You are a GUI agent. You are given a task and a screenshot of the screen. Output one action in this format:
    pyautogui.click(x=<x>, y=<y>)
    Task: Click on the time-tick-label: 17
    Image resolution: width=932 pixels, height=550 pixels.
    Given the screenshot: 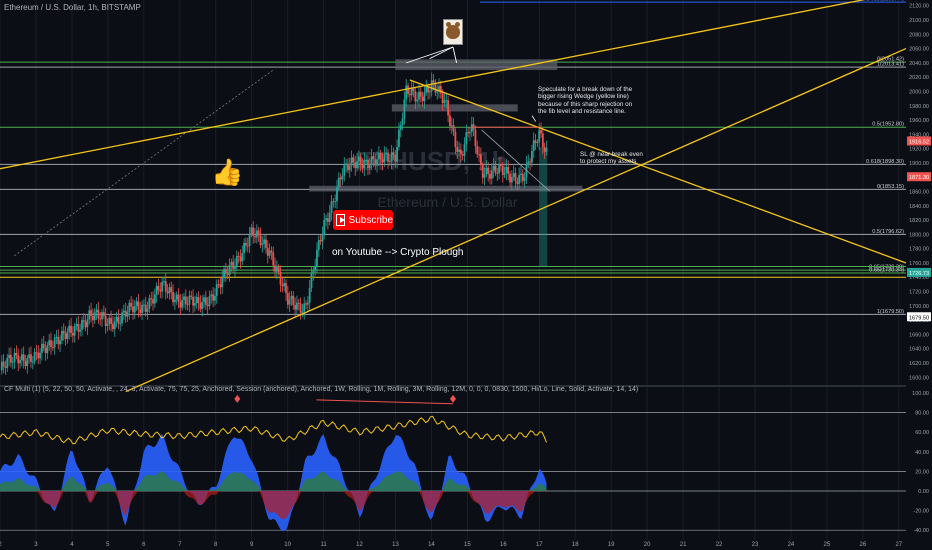 What is the action you would take?
    pyautogui.click(x=539, y=545)
    